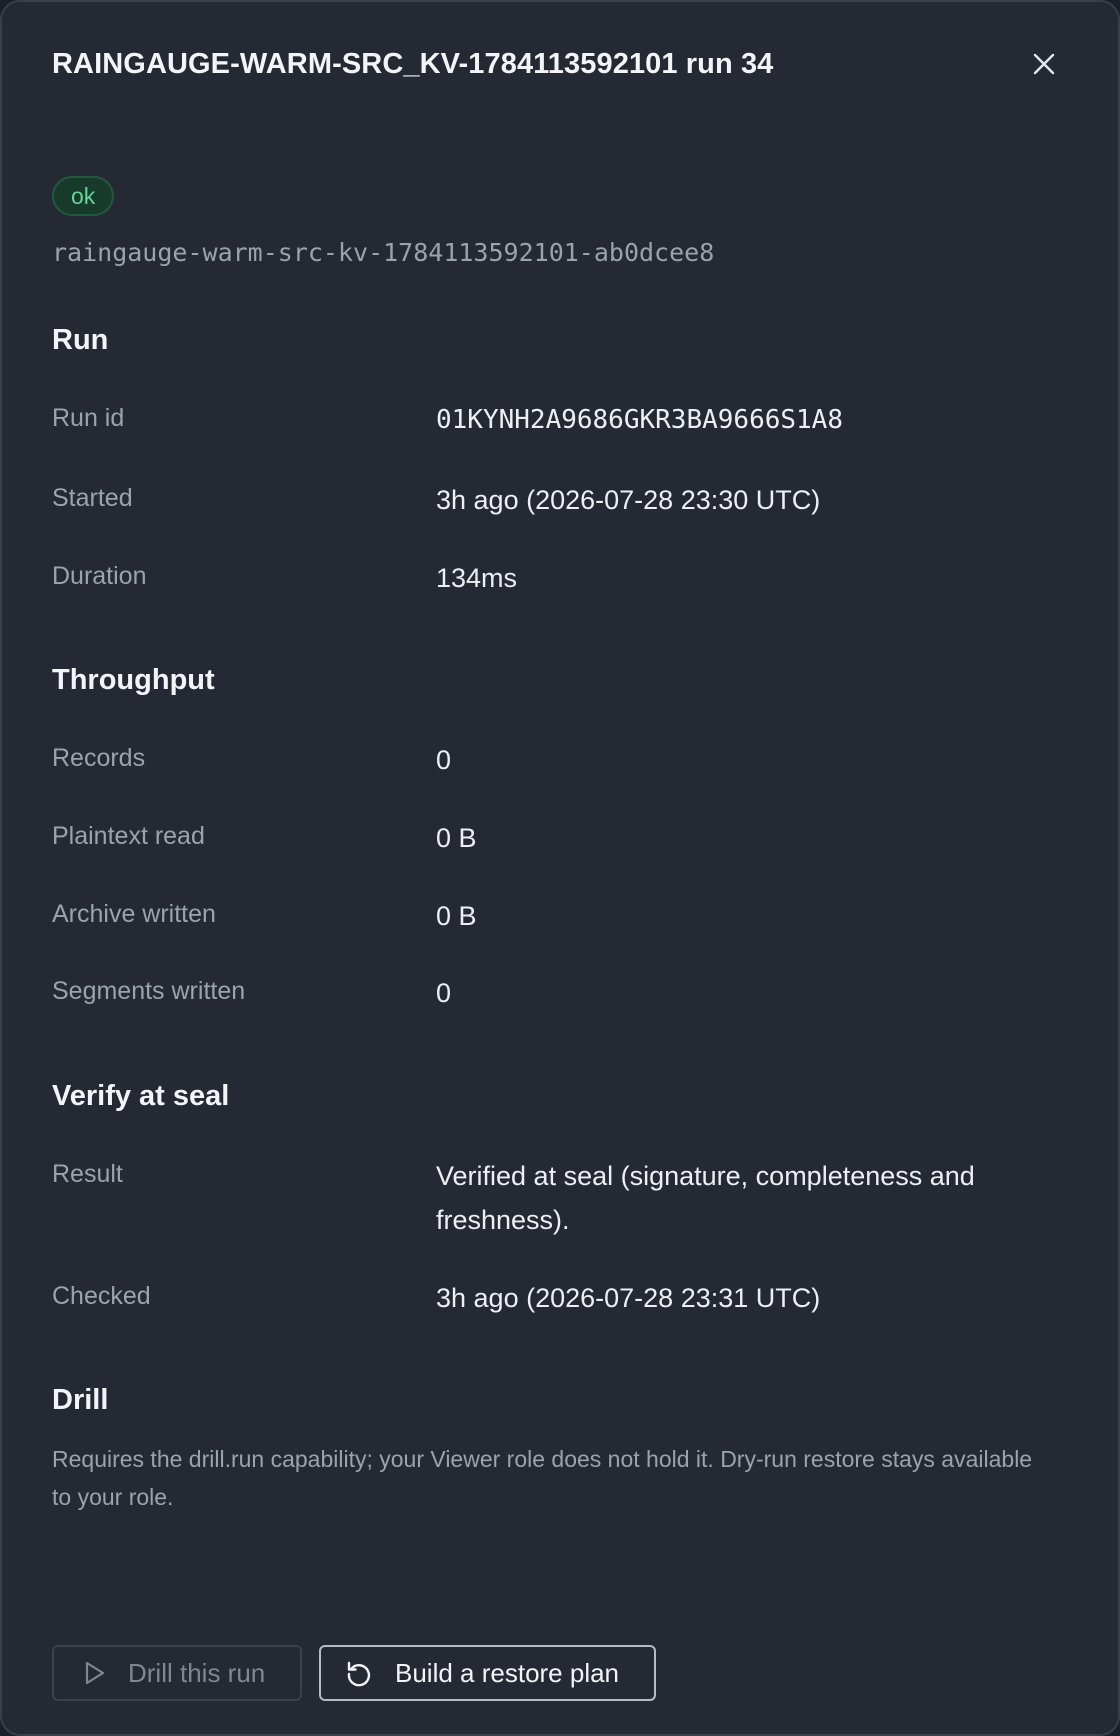 The height and width of the screenshot is (1736, 1120). I want to click on checked-label: Checked, so click(101, 1296).